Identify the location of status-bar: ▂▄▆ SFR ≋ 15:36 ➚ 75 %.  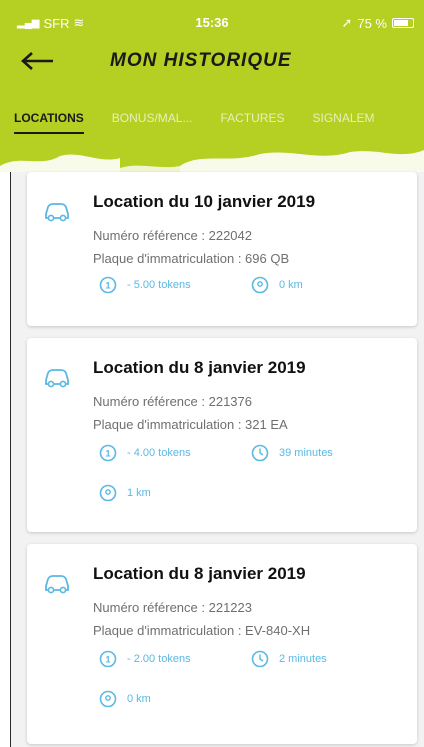
(212, 22).